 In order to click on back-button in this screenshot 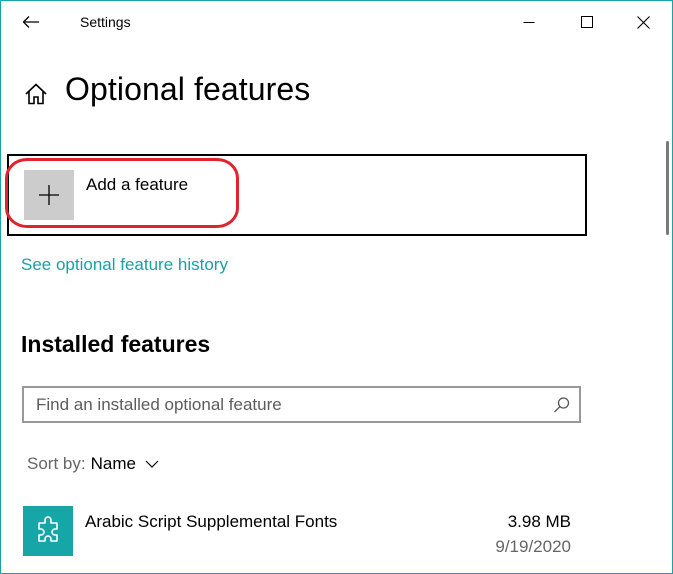, I will do `click(31, 22)`.